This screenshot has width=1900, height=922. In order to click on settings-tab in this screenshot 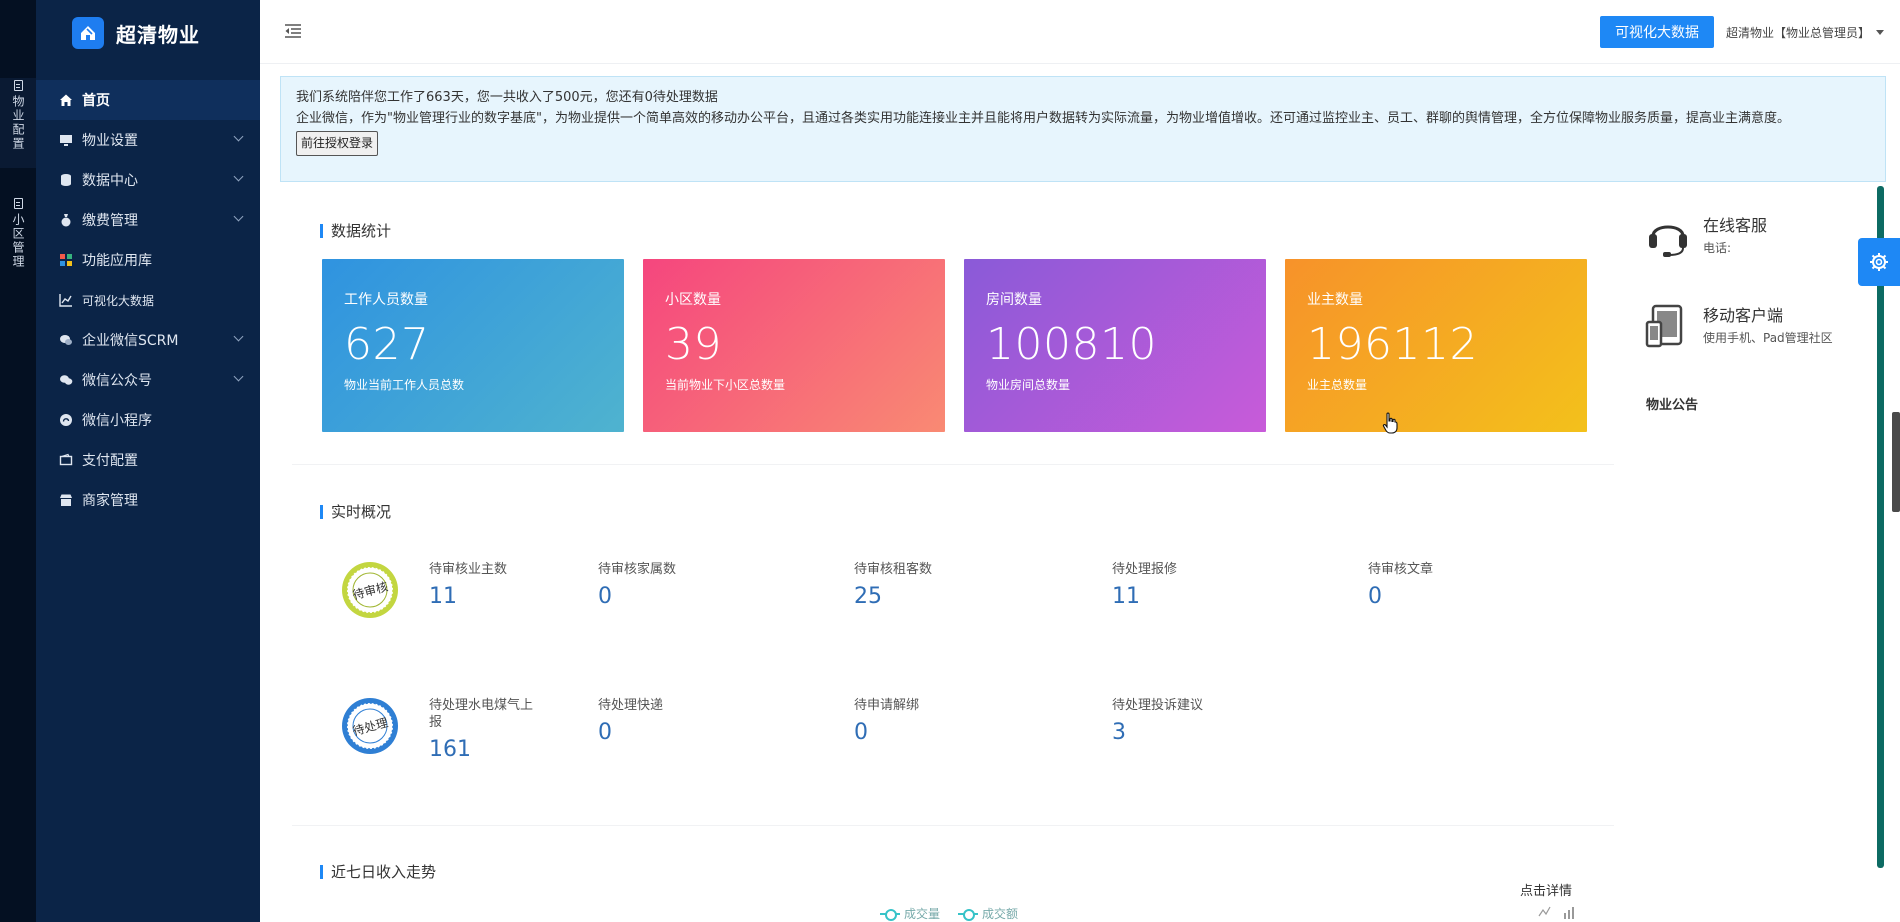, I will do `click(1879, 262)`.